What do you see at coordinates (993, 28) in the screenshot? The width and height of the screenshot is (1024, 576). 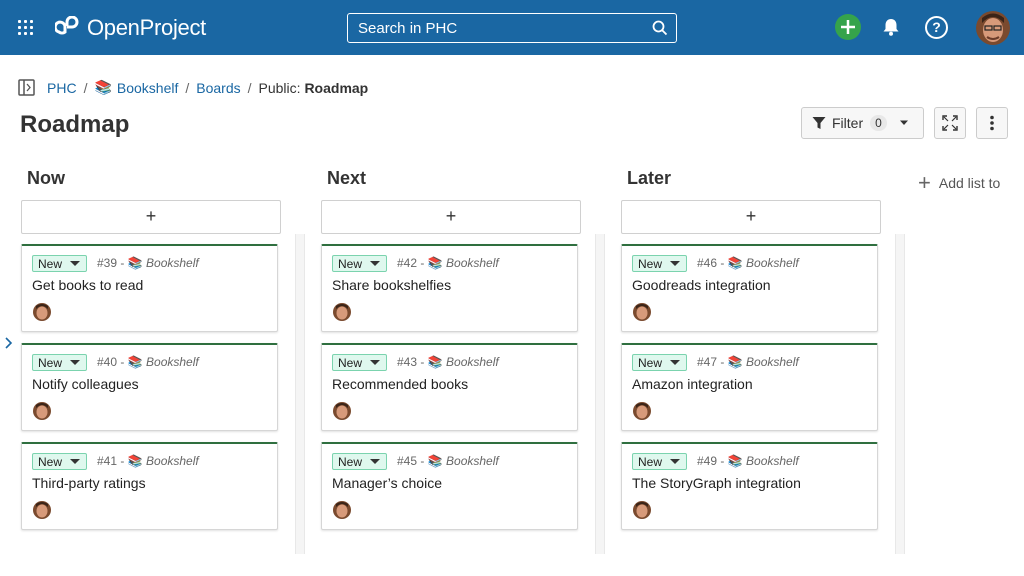 I see `user-avatar` at bounding box center [993, 28].